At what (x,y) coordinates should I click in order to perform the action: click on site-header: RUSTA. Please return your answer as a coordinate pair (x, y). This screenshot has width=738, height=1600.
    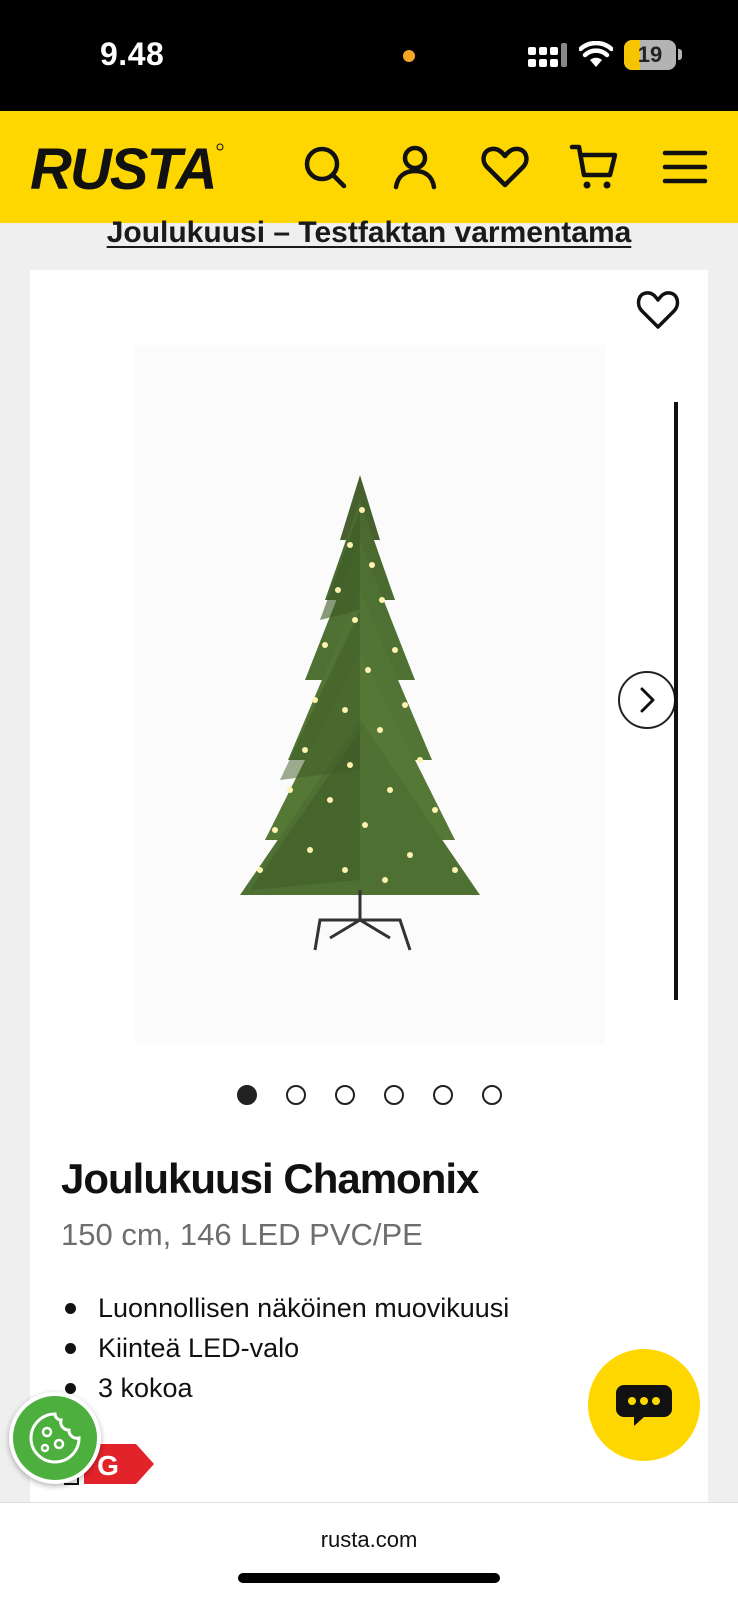
    Looking at the image, I should click on (369, 167).